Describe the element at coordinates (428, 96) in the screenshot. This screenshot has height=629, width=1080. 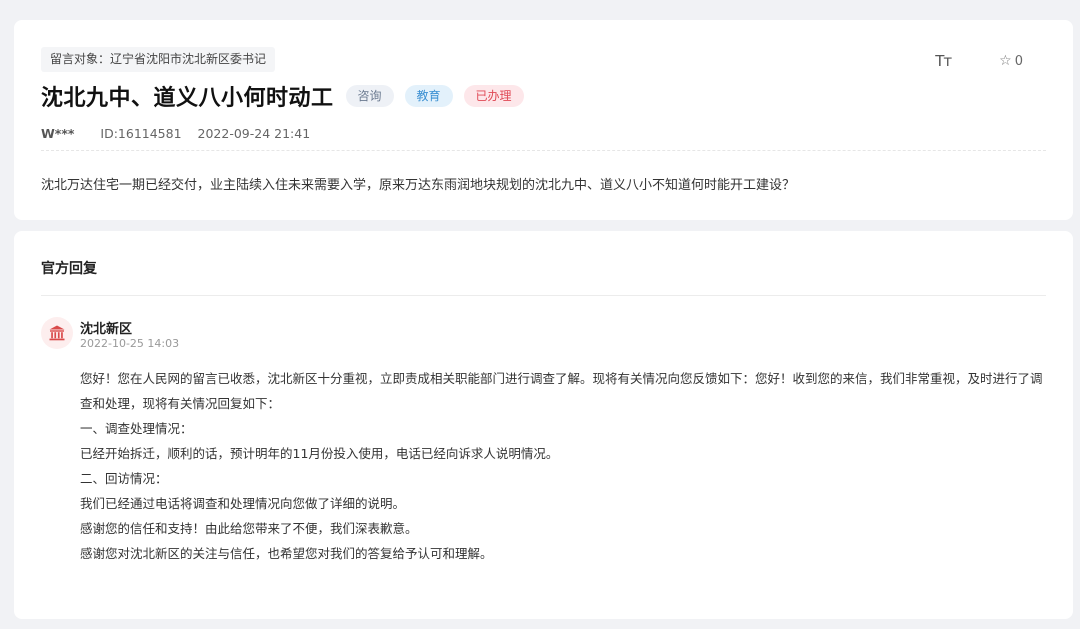
I see `tag-education: 教育` at that location.